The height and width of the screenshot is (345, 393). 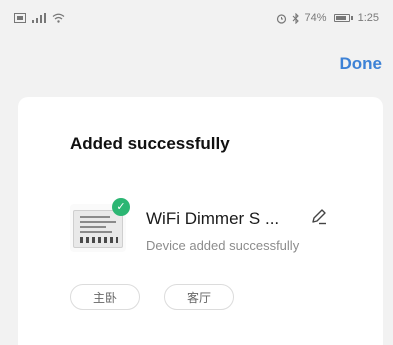 What do you see at coordinates (351, 18) in the screenshot?
I see `battery-tip` at bounding box center [351, 18].